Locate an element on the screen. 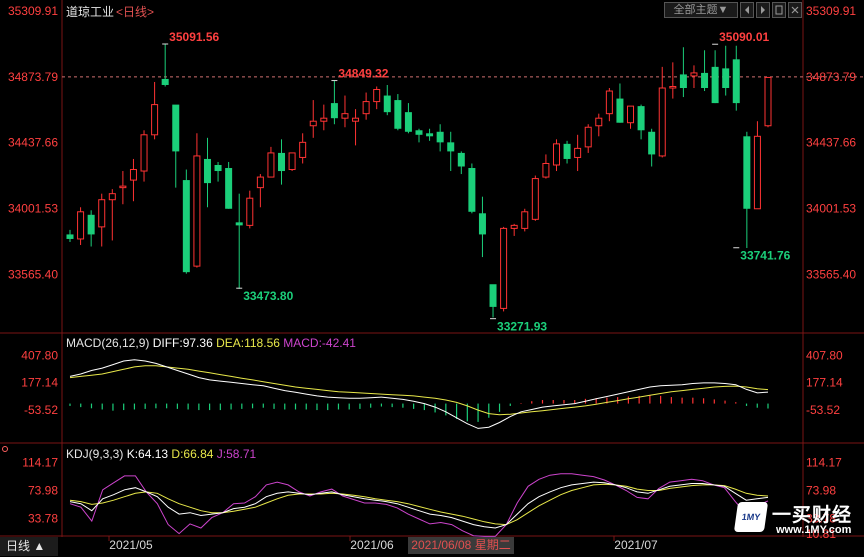 The width and height of the screenshot is (864, 557). price-tick-right: 33565.40 is located at coordinates (831, 274).